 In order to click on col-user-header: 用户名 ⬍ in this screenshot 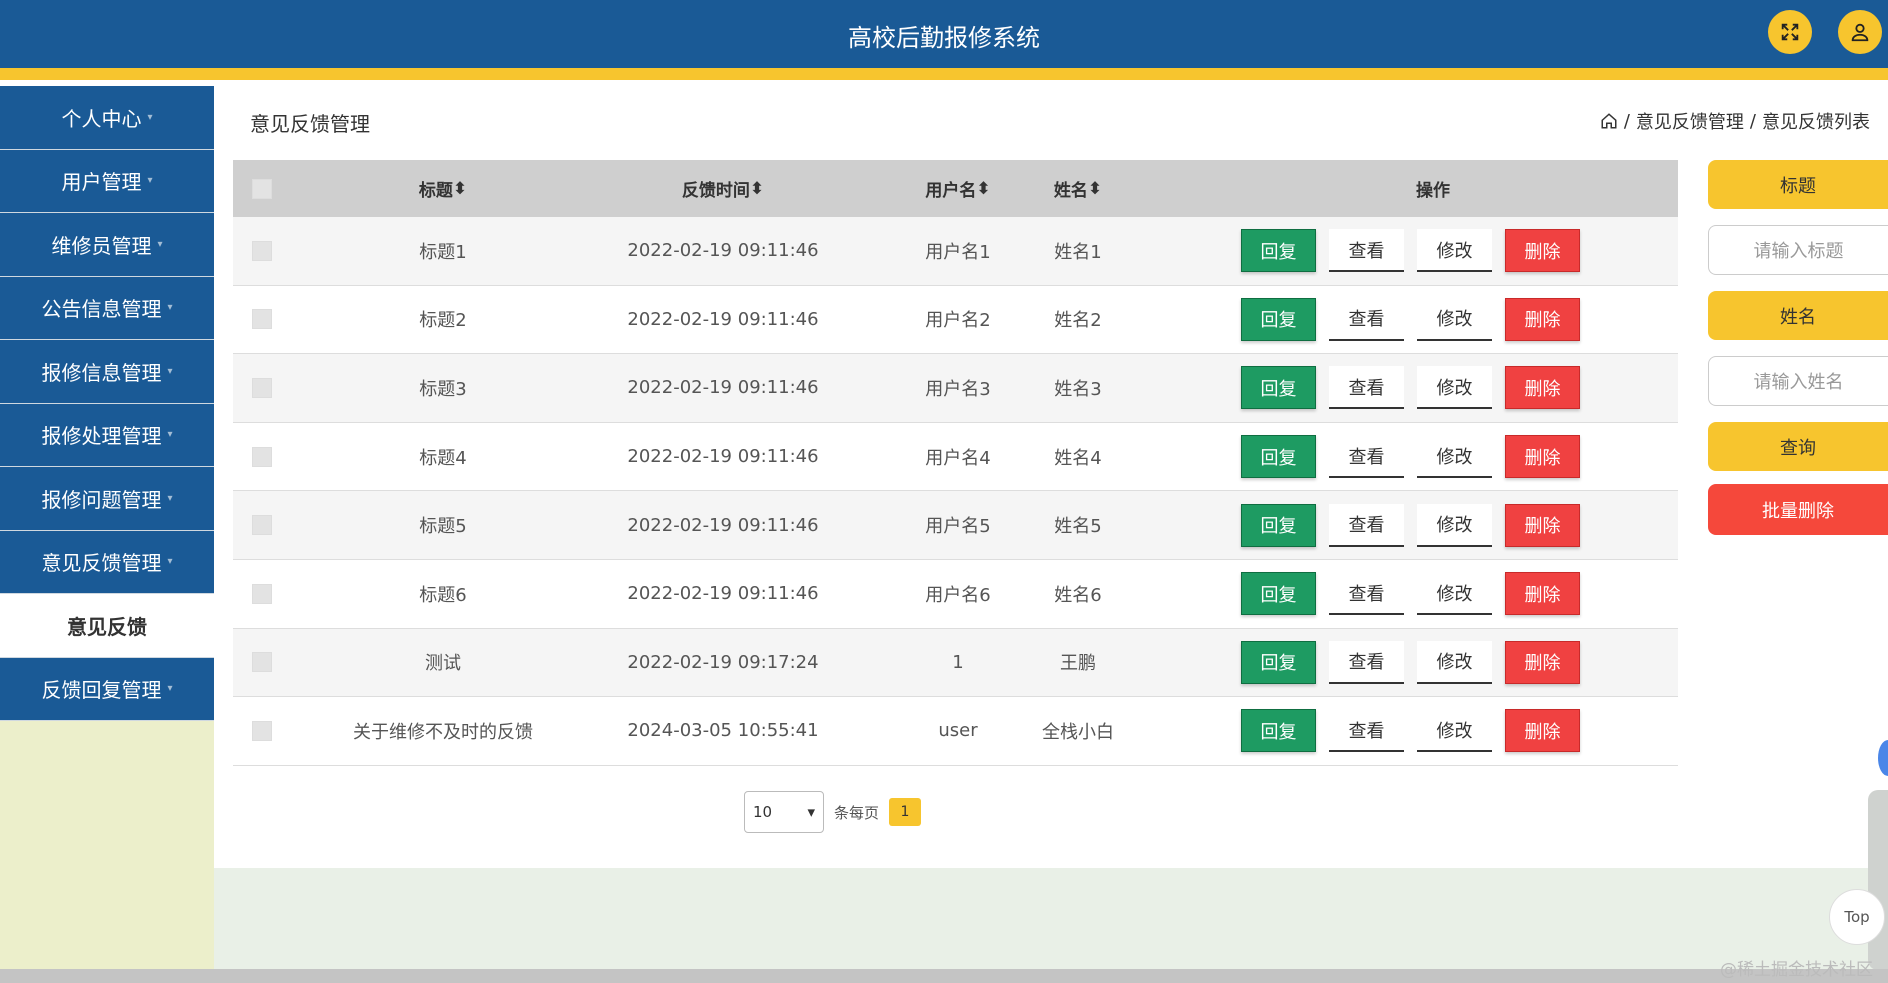, I will do `click(958, 188)`.